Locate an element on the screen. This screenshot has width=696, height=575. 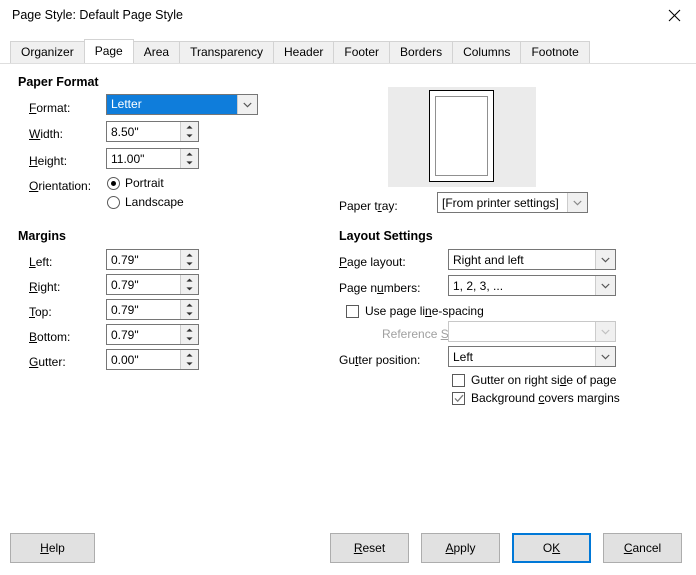
gutter-position-label: Gutter position: is located at coordinates (380, 360).